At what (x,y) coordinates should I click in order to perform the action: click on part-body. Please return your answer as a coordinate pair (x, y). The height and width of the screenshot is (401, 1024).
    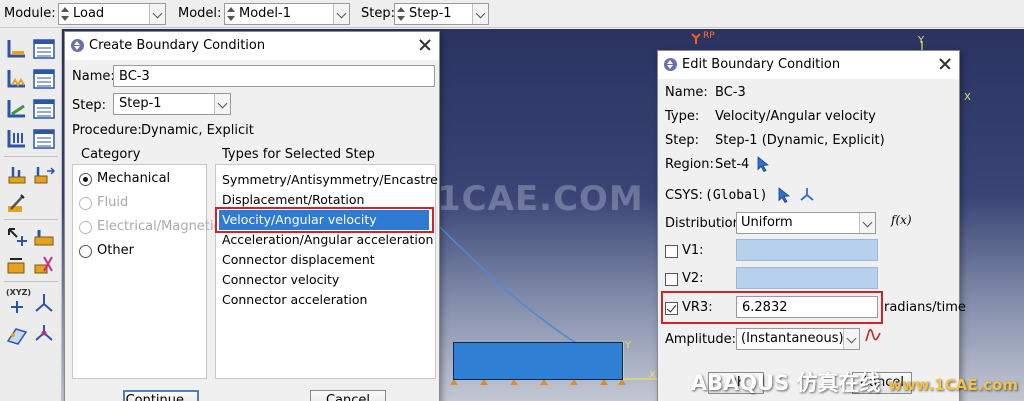
    Looking at the image, I should click on (538, 361).